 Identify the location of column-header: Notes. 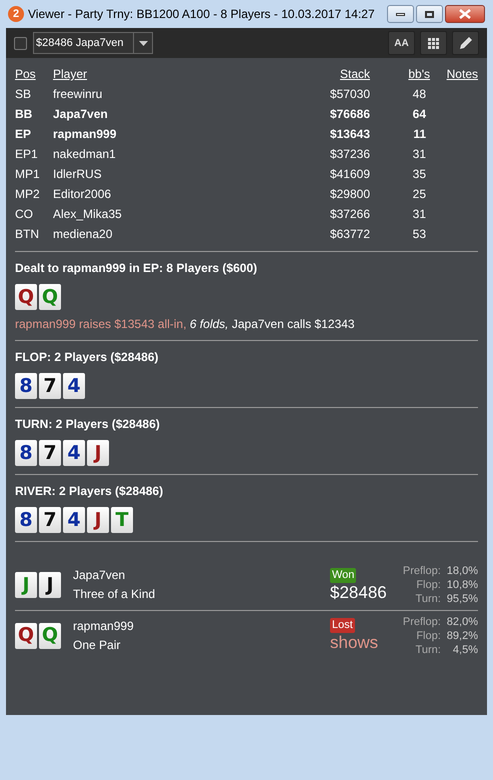
(462, 74).